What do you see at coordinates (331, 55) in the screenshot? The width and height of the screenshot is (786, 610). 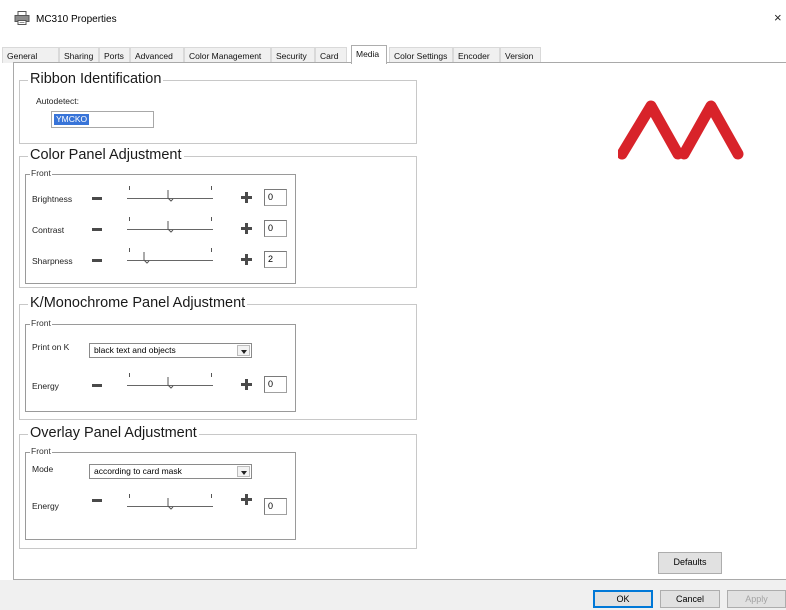 I see `tab-card: Card` at bounding box center [331, 55].